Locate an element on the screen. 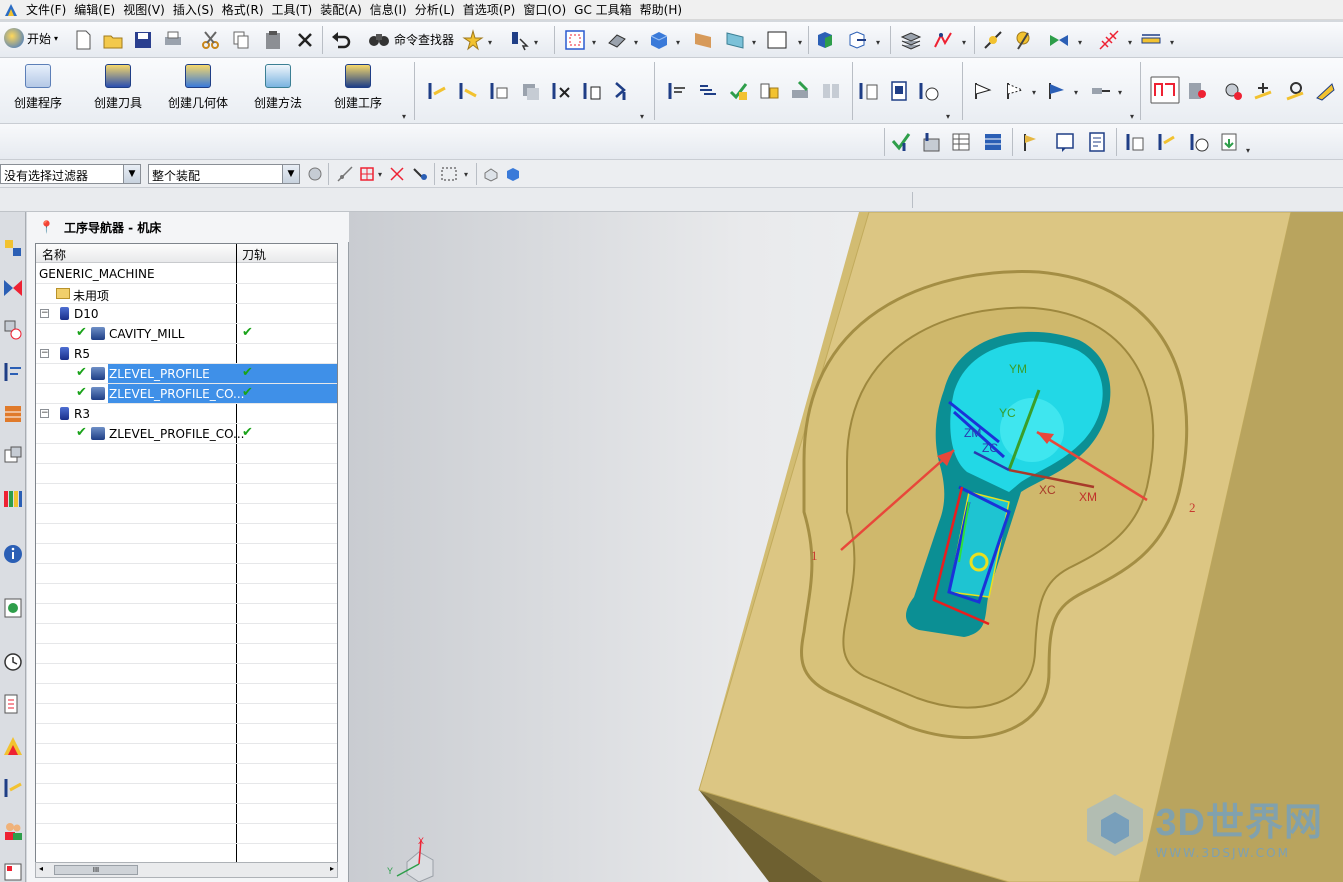  print-icon is located at coordinates (173, 40).